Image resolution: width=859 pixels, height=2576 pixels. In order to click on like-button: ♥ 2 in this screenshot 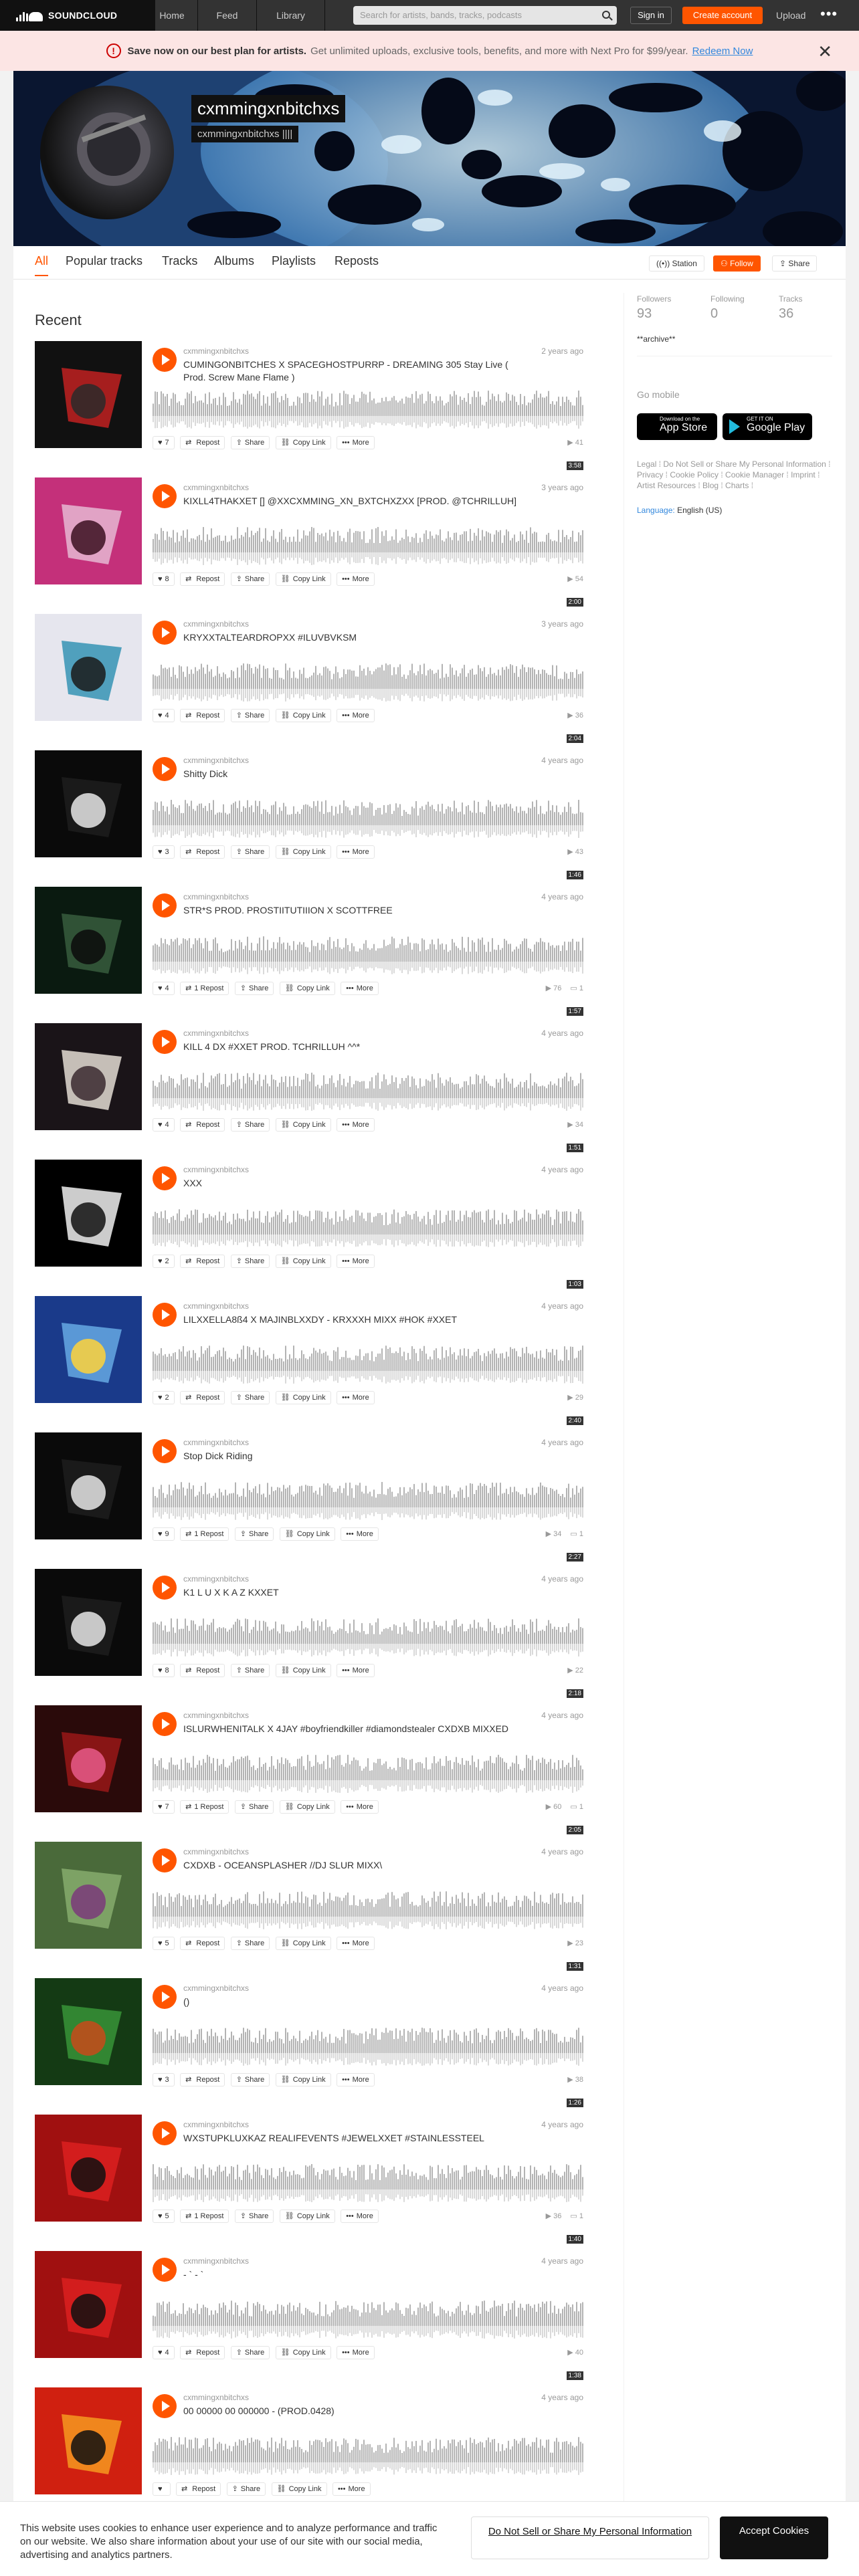, I will do `click(164, 1262)`.